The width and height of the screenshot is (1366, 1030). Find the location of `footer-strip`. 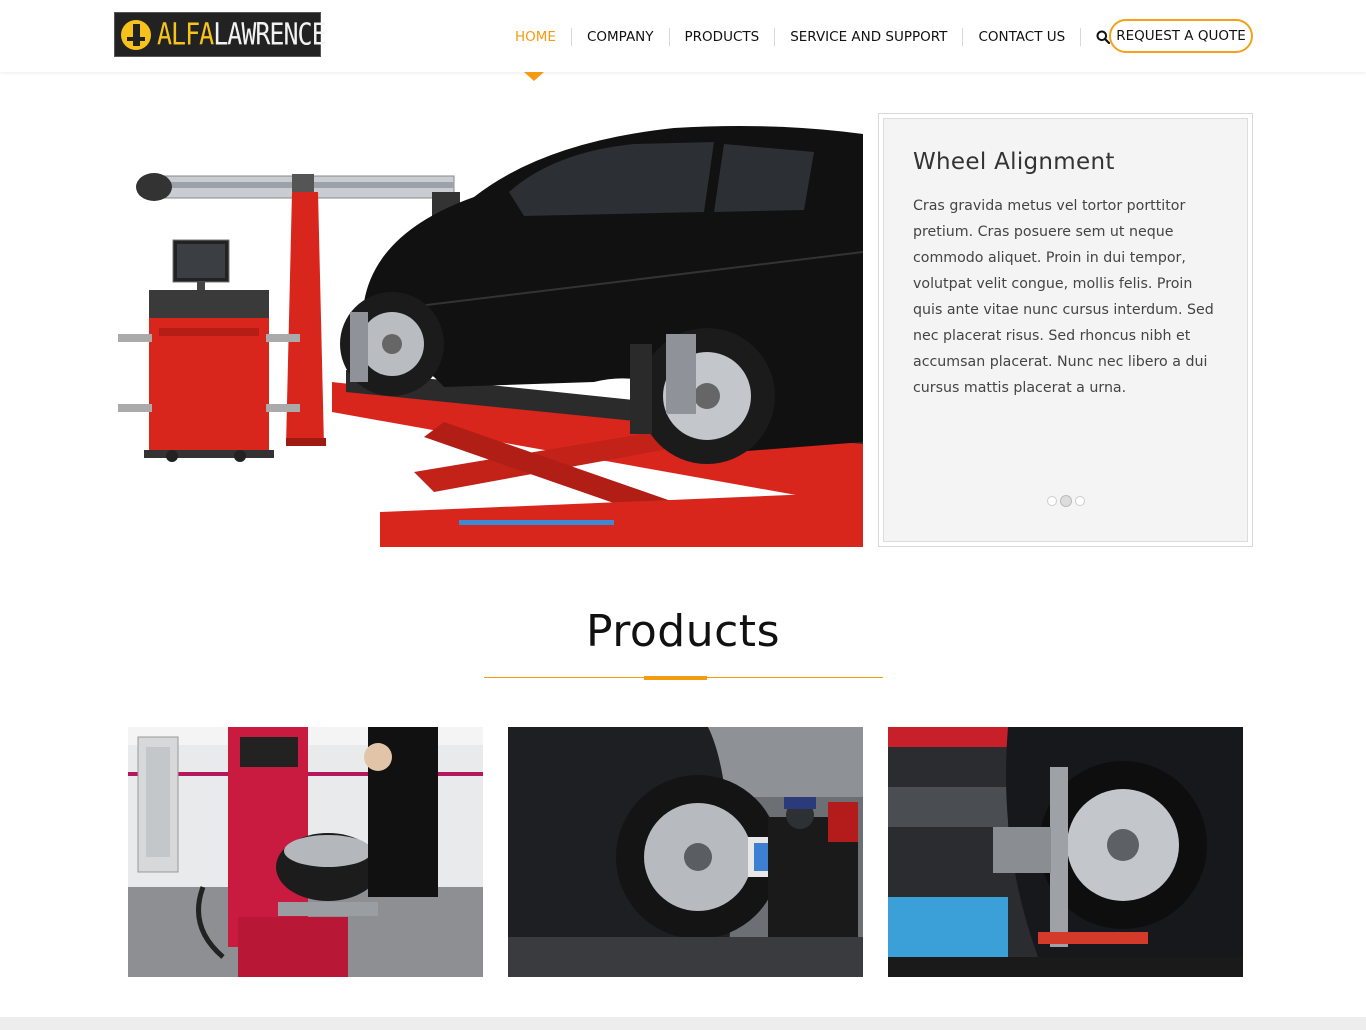

footer-strip is located at coordinates (683, 1023).